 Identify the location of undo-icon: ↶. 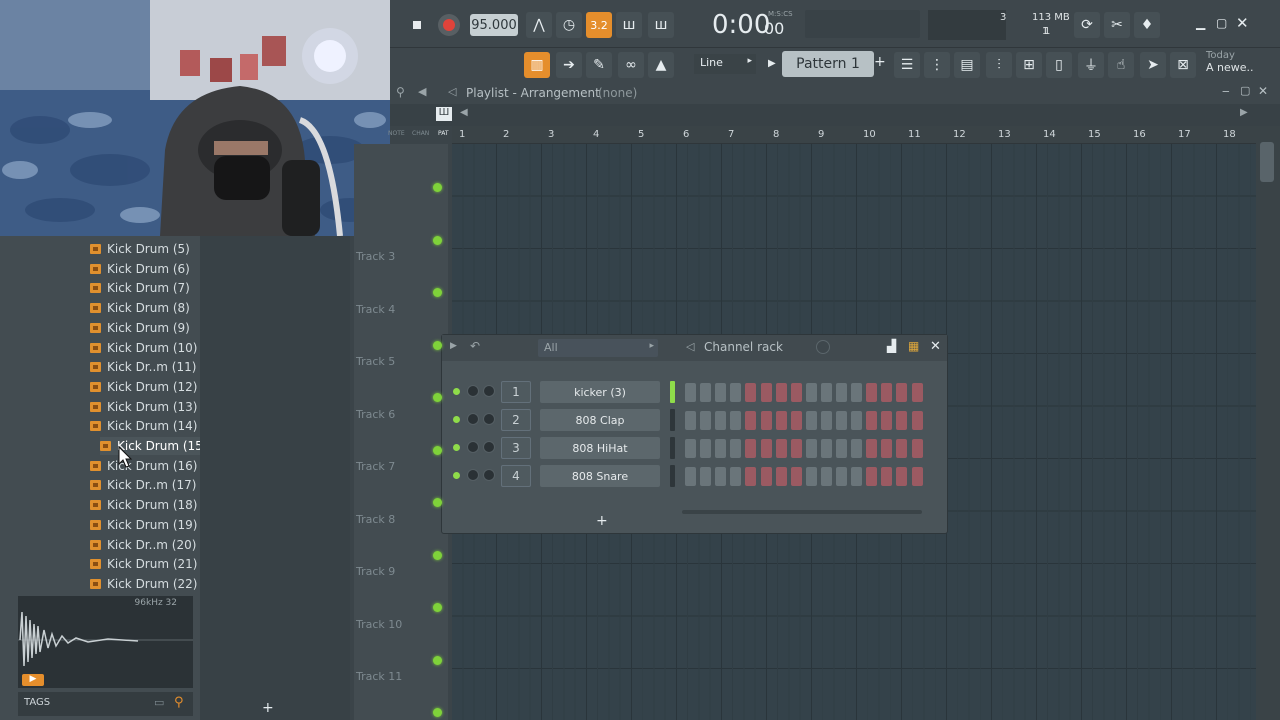
(475, 346).